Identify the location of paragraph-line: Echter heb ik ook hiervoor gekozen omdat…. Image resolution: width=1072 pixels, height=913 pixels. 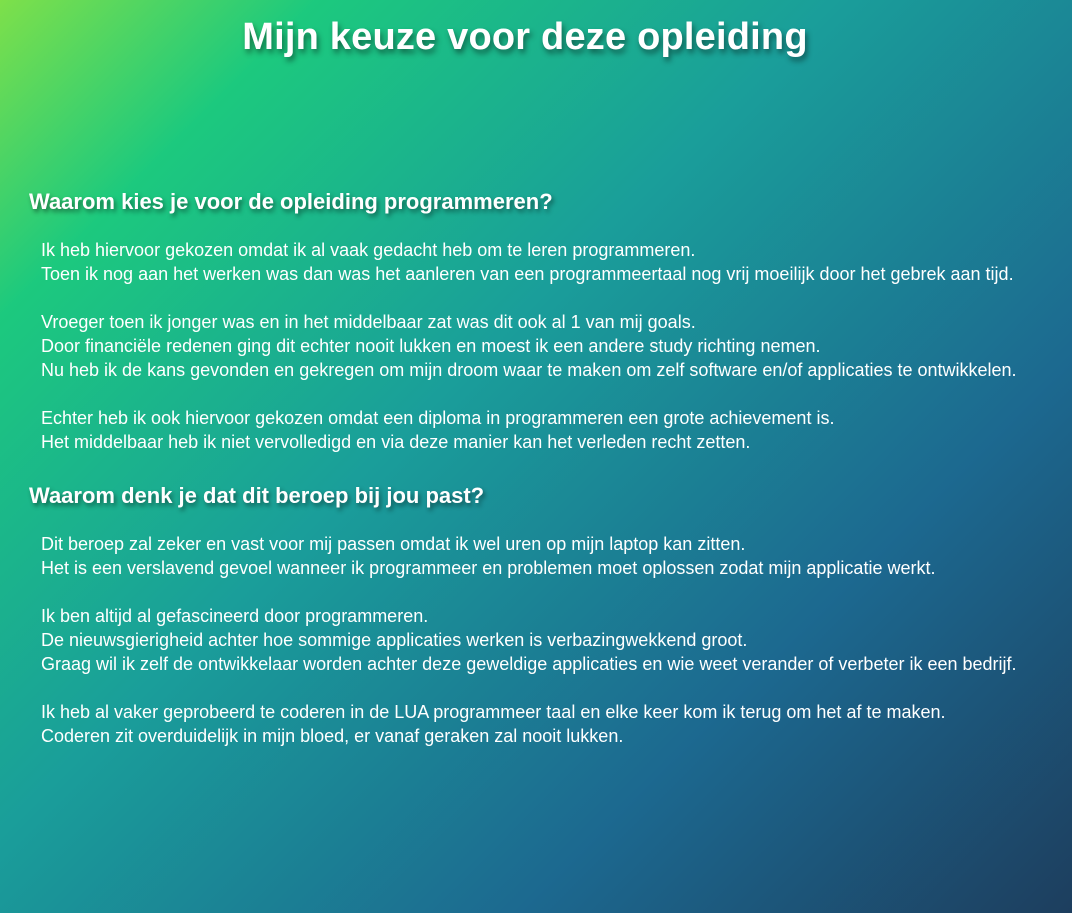
(438, 418).